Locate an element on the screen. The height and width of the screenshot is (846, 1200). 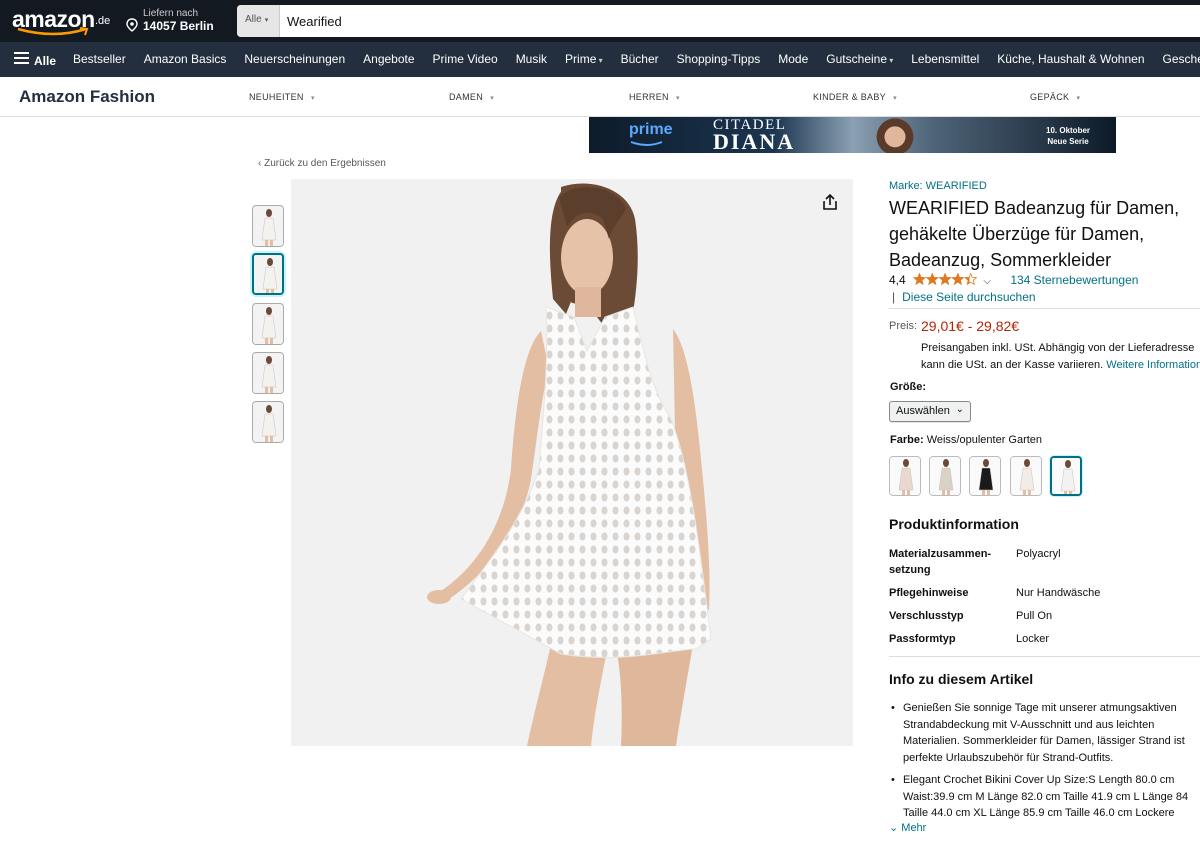
star-rating-icon is located at coordinates (945, 279).